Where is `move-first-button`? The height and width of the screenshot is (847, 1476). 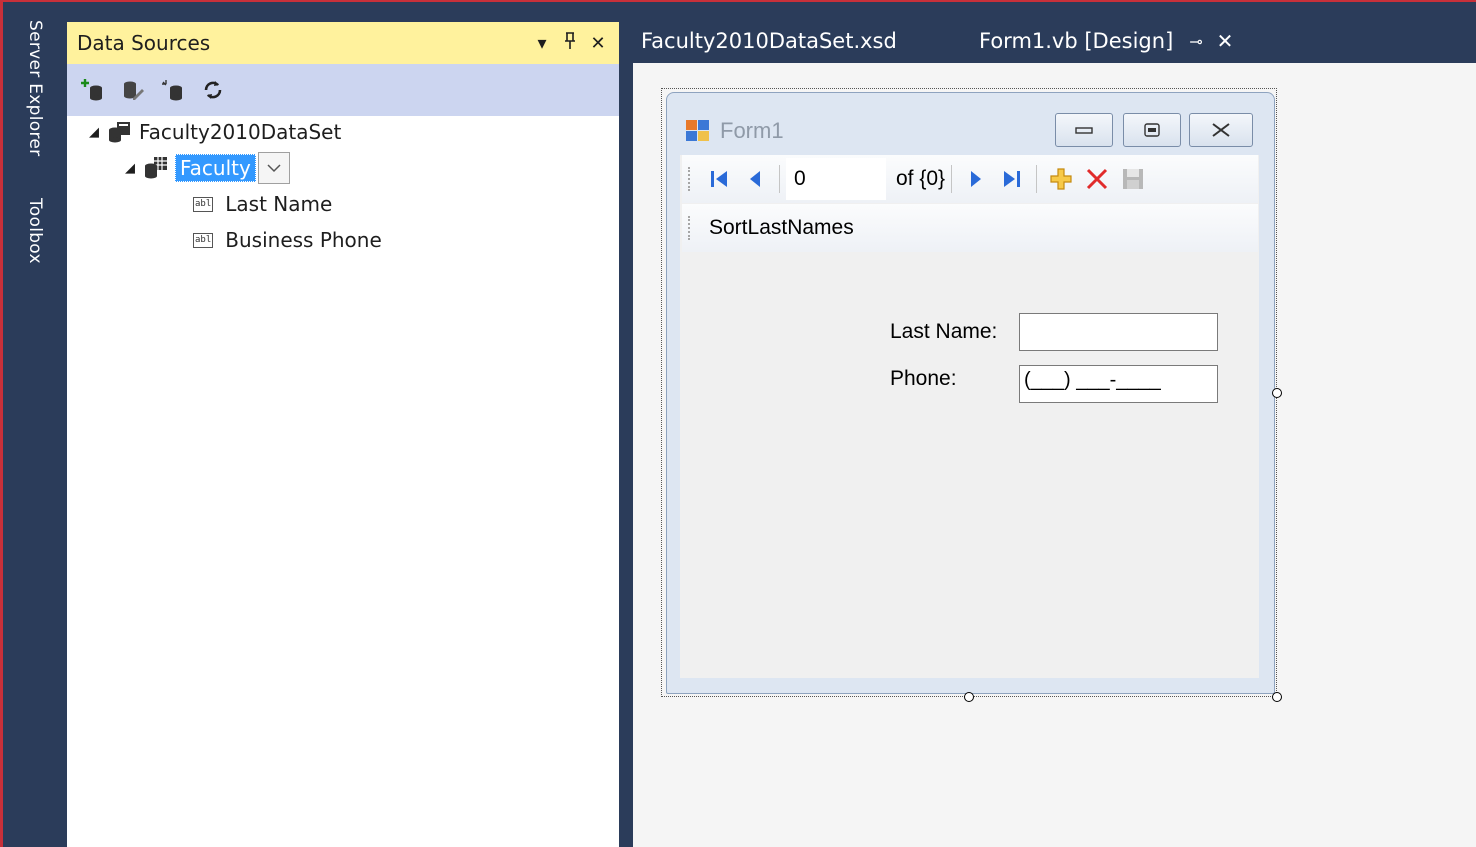 move-first-button is located at coordinates (719, 179).